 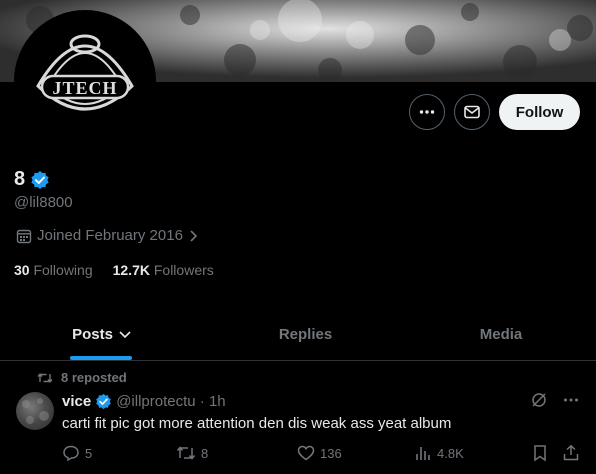 What do you see at coordinates (170, 401) in the screenshot?
I see `post-author-handle-time: @illprotectu · 1h` at bounding box center [170, 401].